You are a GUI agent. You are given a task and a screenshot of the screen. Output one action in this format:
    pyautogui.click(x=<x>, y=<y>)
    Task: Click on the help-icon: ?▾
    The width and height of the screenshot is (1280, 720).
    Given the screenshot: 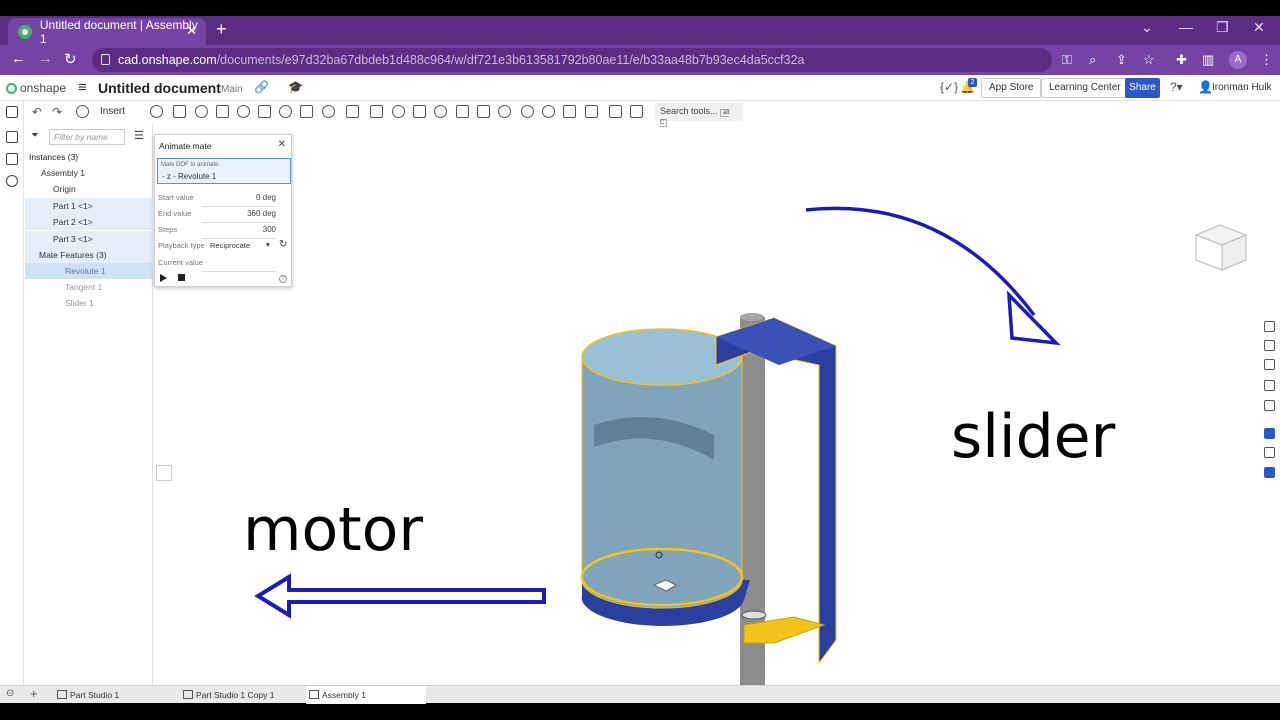 What is the action you would take?
    pyautogui.click(x=1176, y=87)
    